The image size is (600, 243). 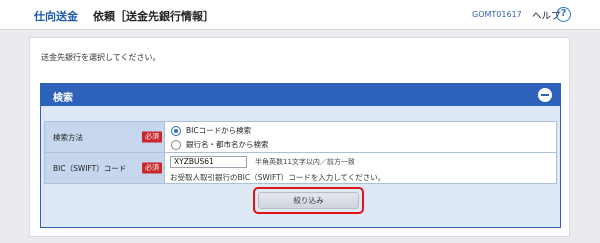 I want to click on filter-button: 絞り込み, so click(x=308, y=200).